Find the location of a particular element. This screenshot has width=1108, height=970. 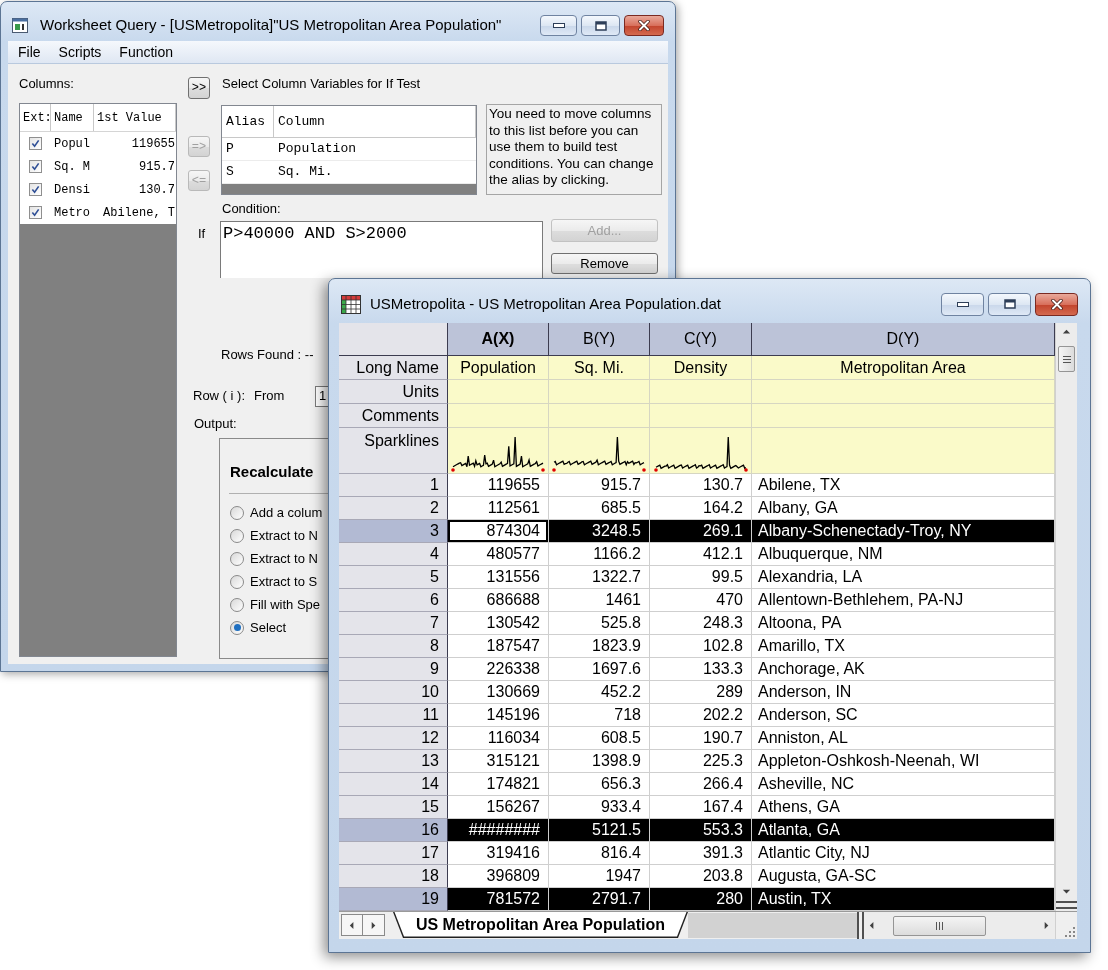

table-header: Alias is located at coordinates (248, 121).